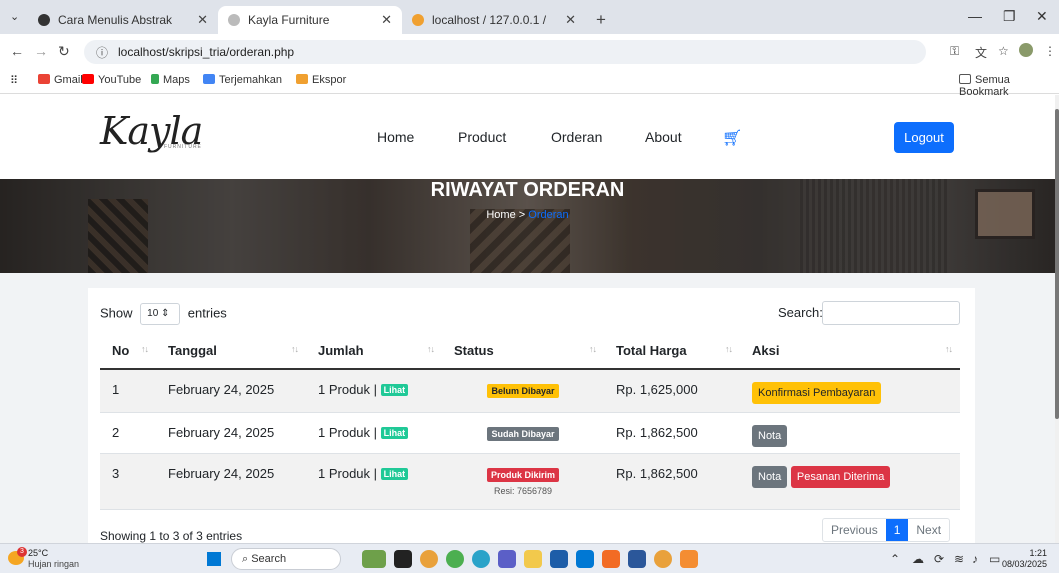 This screenshot has width=1059, height=573. What do you see at coordinates (123, 20) in the screenshot?
I see `tab-cara-menulis: Cara Menulis Abstrak ✕` at bounding box center [123, 20].